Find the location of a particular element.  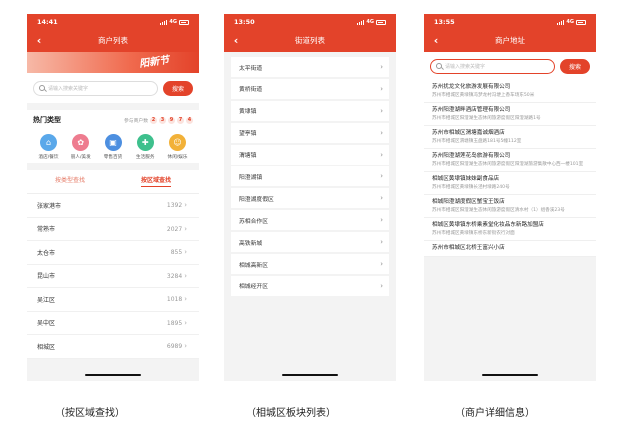

list-item: 吴江区 1018 › is located at coordinates (113, 300).